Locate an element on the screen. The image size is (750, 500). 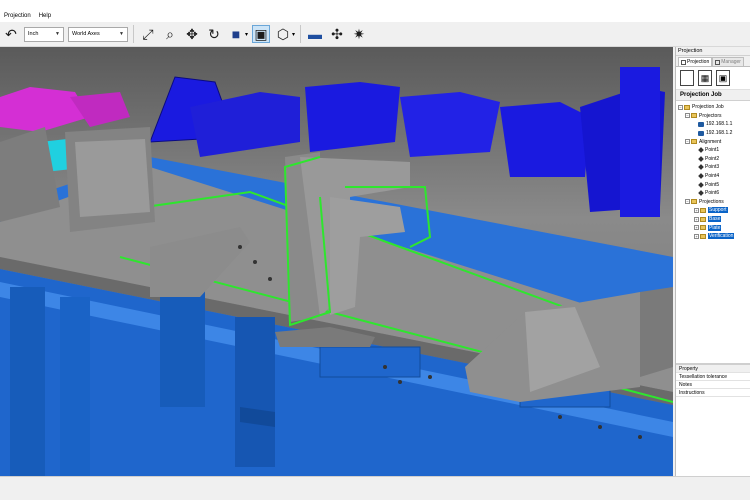
property-row: Tessellation tolerance is located at coordinates (713, 377).